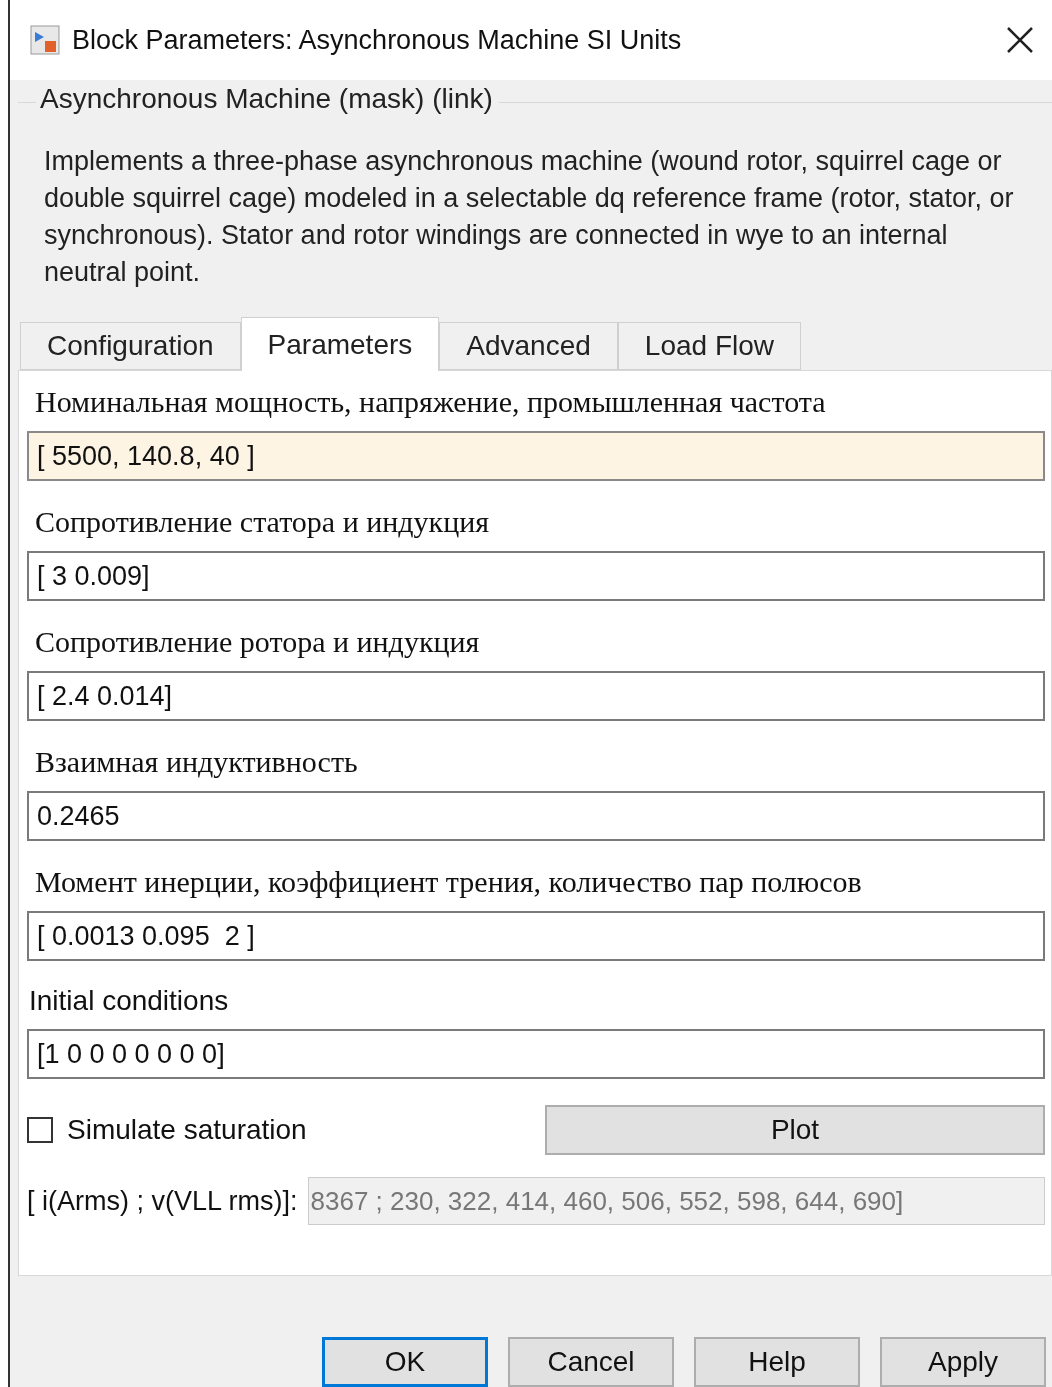 This screenshot has height=1387, width=1052. I want to click on block-icon, so click(45, 40).